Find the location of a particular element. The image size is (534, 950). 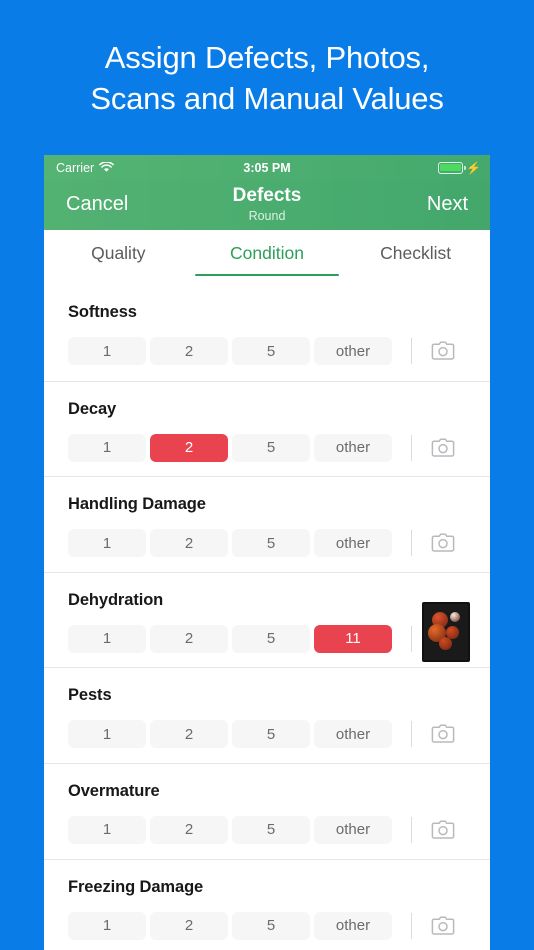

clock: 3:05 PM is located at coordinates (267, 167).